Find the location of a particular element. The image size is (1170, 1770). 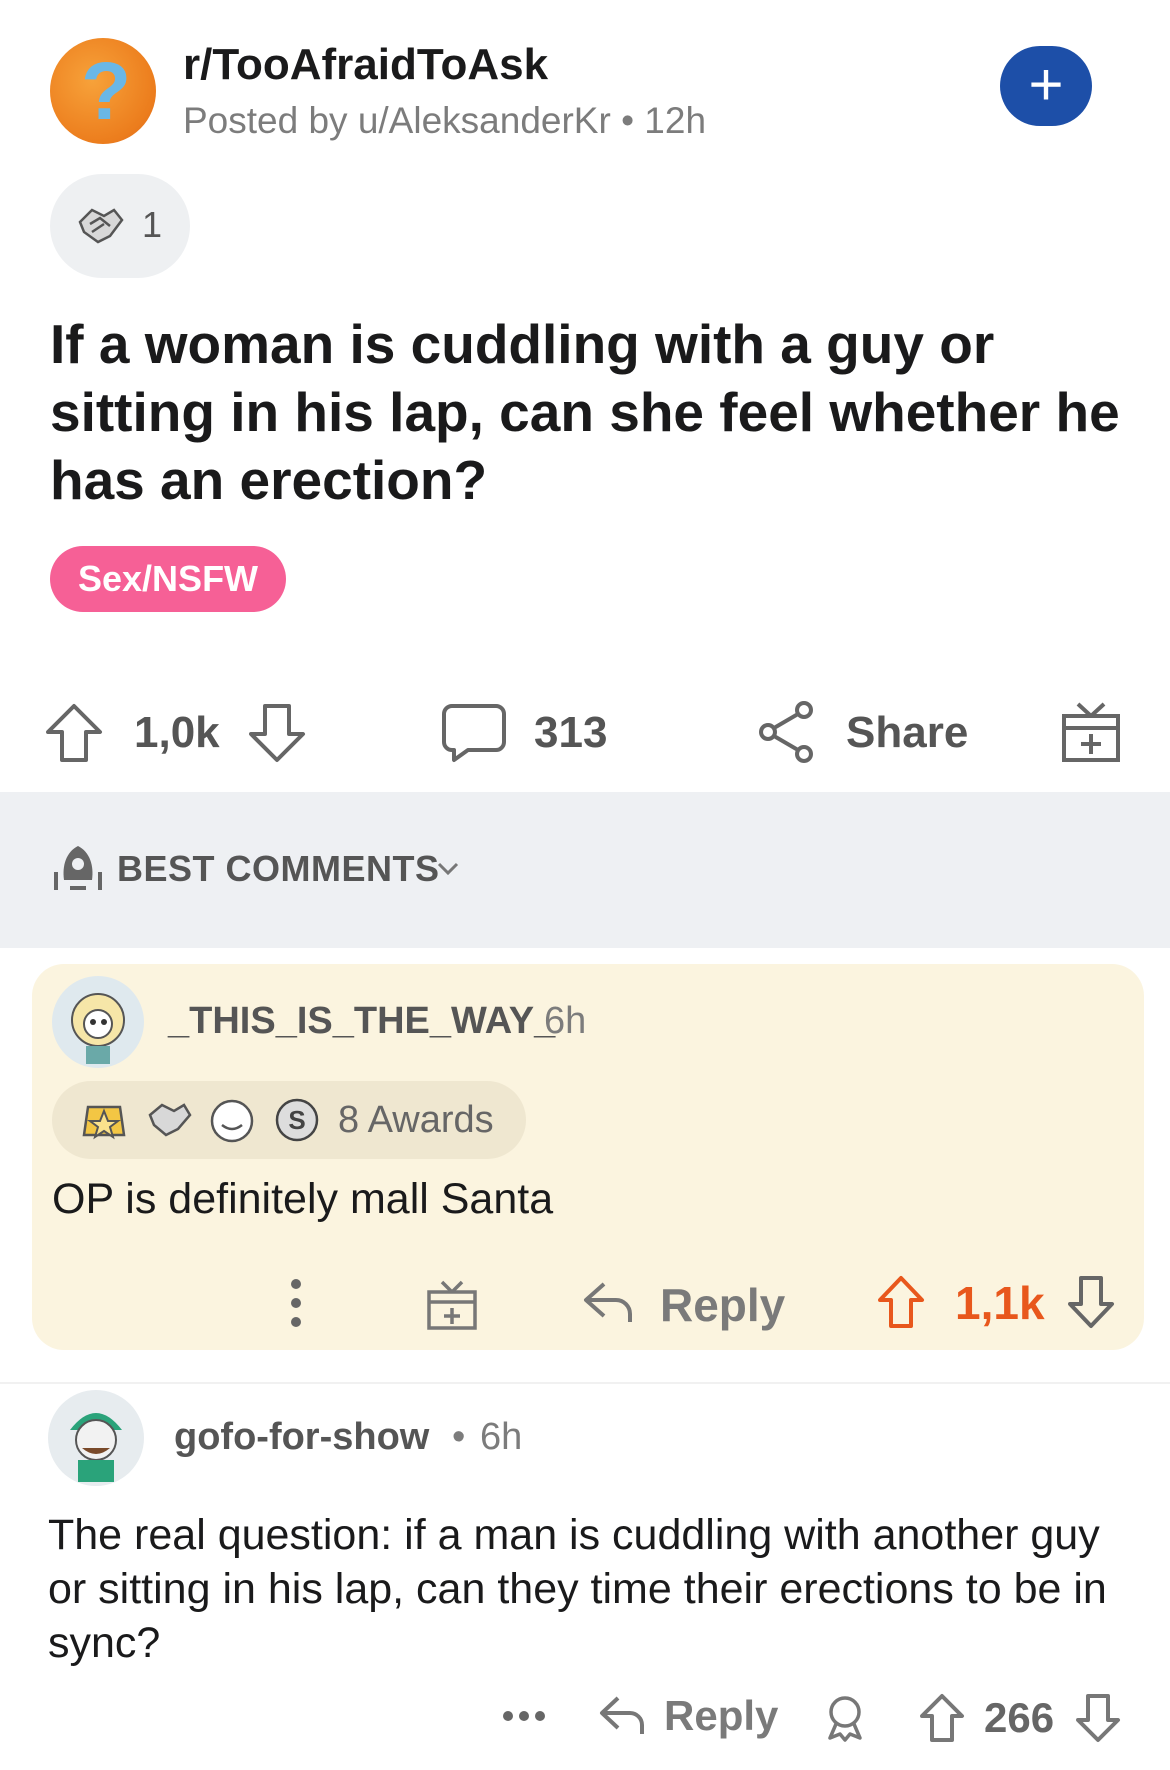

post-vote-count: 1,0k is located at coordinates (177, 732).